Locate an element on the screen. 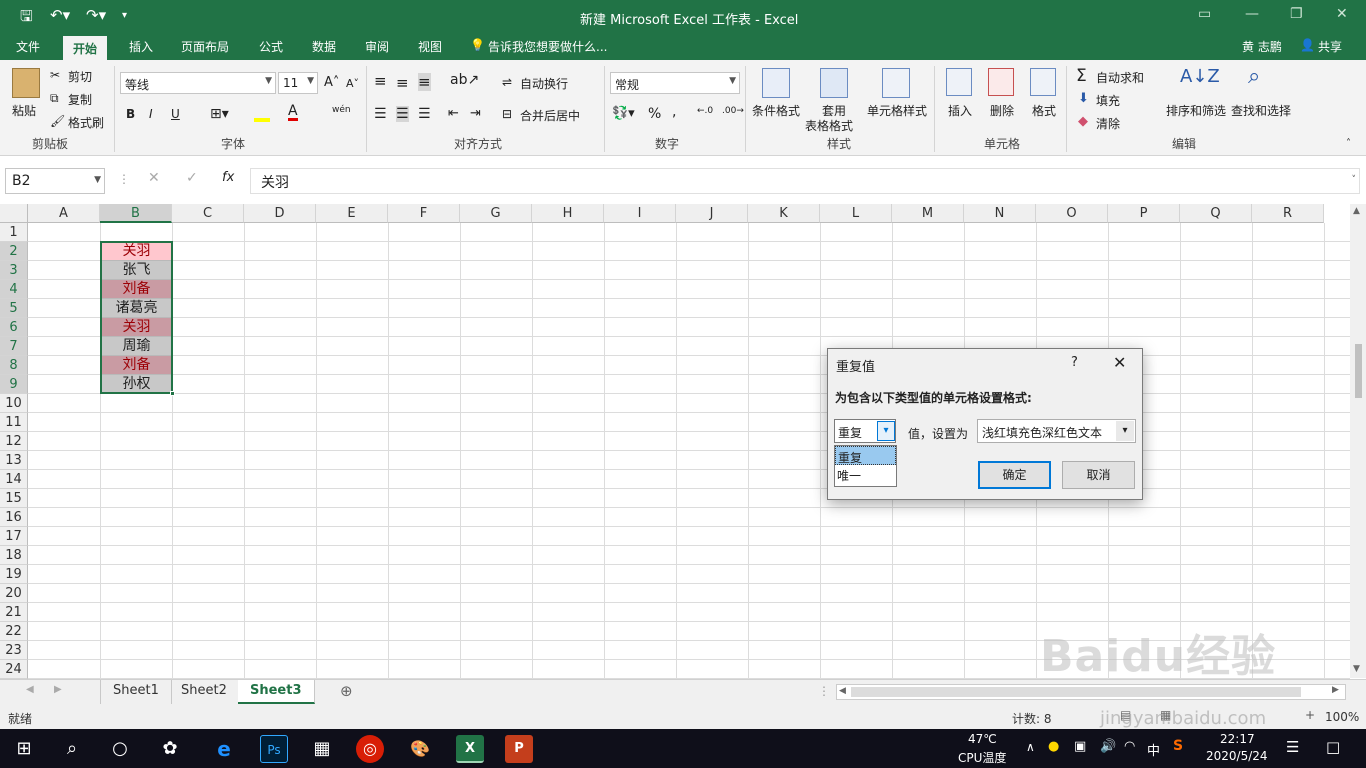 The height and width of the screenshot is (768, 1366). cell-b8: 刘备 is located at coordinates (136, 365).